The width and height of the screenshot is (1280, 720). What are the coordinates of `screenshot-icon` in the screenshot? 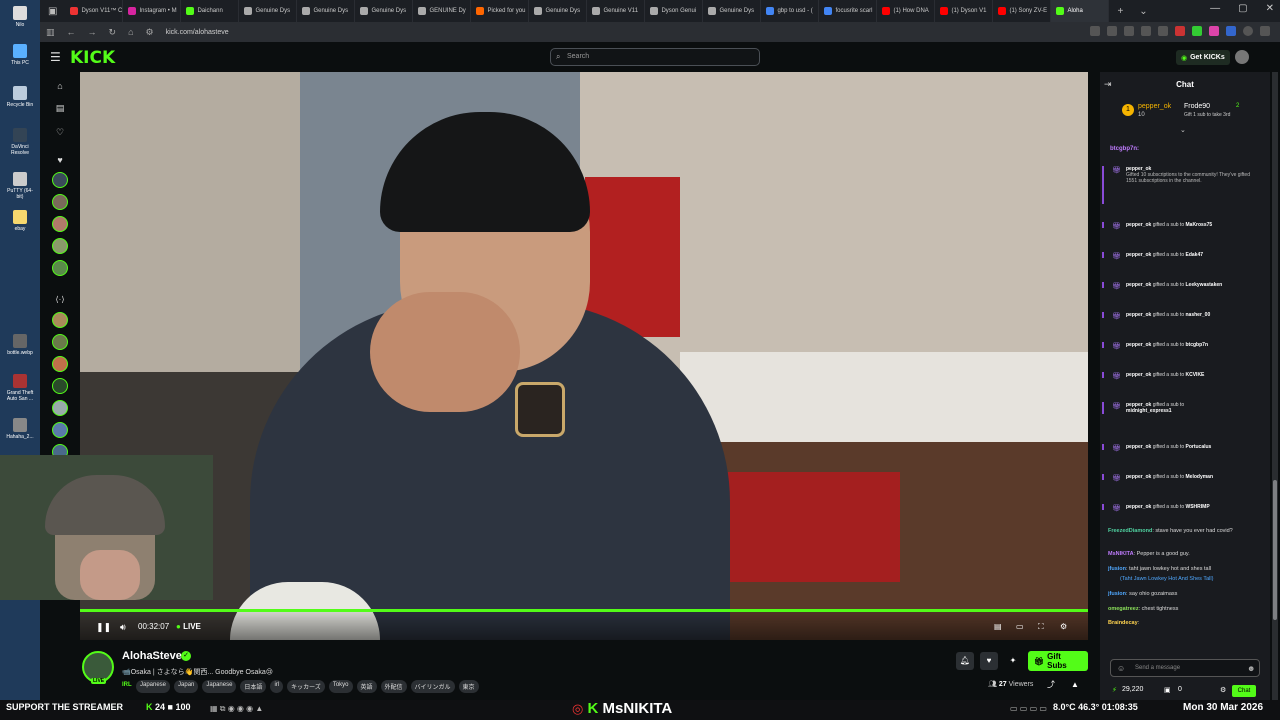 It's located at (1095, 31).